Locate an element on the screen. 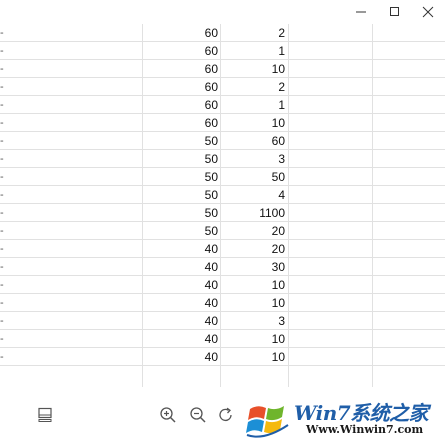 The height and width of the screenshot is (447, 445). watermark-logo: Win7系统之家 Www.Winwin7.com is located at coordinates (343, 418).